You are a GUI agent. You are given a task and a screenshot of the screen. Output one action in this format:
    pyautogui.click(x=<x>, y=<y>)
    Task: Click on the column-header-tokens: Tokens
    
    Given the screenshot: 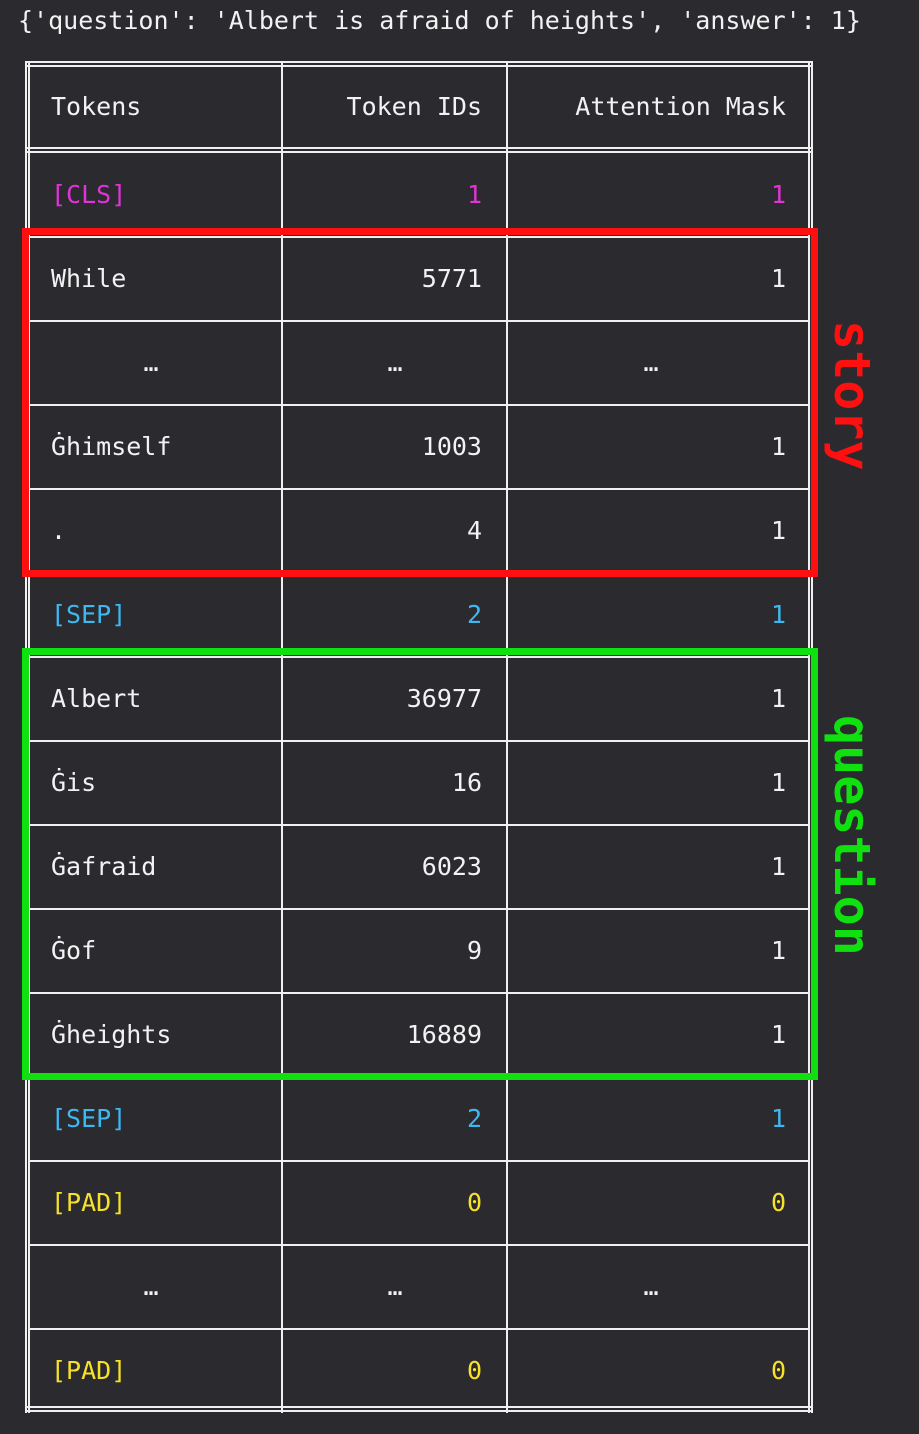 What is the action you would take?
    pyautogui.click(x=96, y=106)
    